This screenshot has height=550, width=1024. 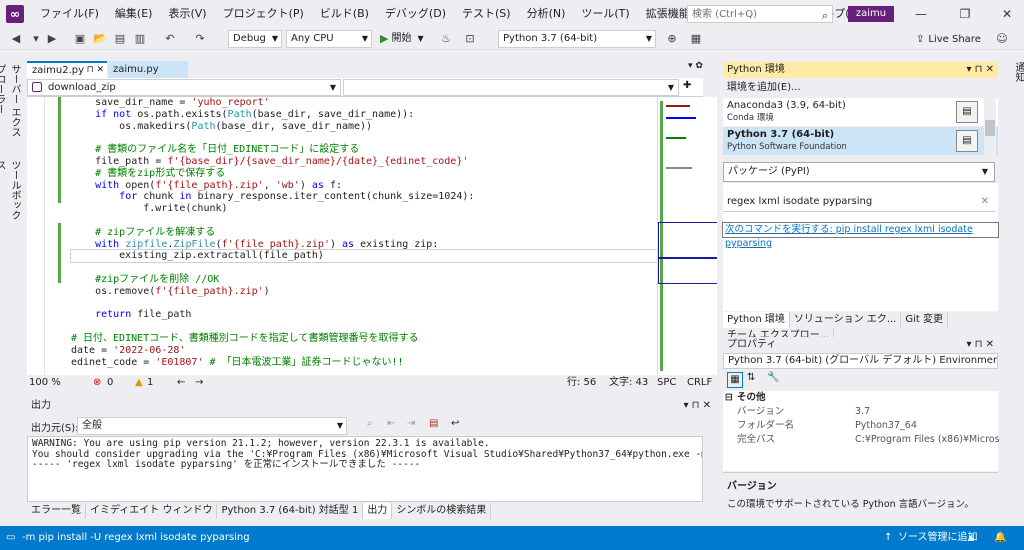 What do you see at coordinates (80, 39) in the screenshot?
I see `new-project-icon: ▣` at bounding box center [80, 39].